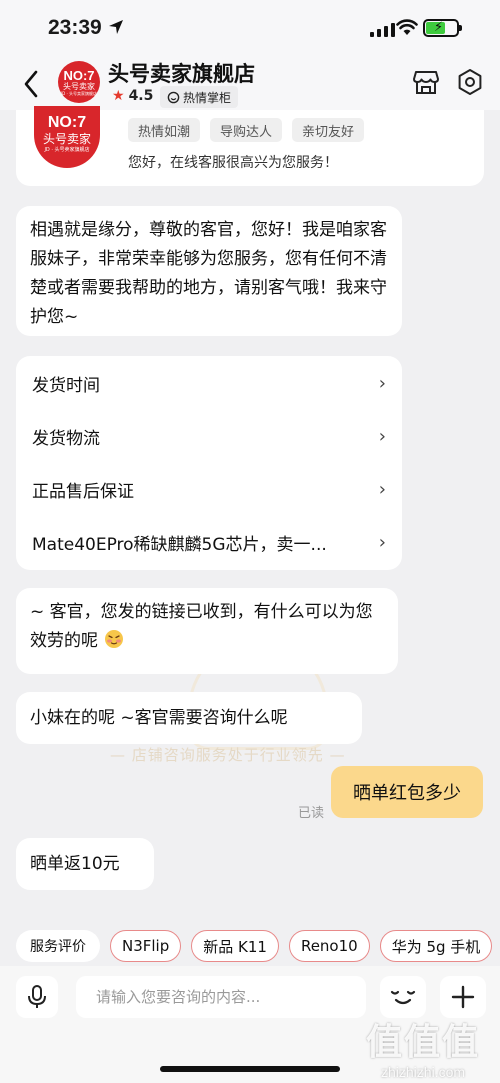 The image size is (500, 1083). I want to click on store-badge: 热情掌柜, so click(199, 97).